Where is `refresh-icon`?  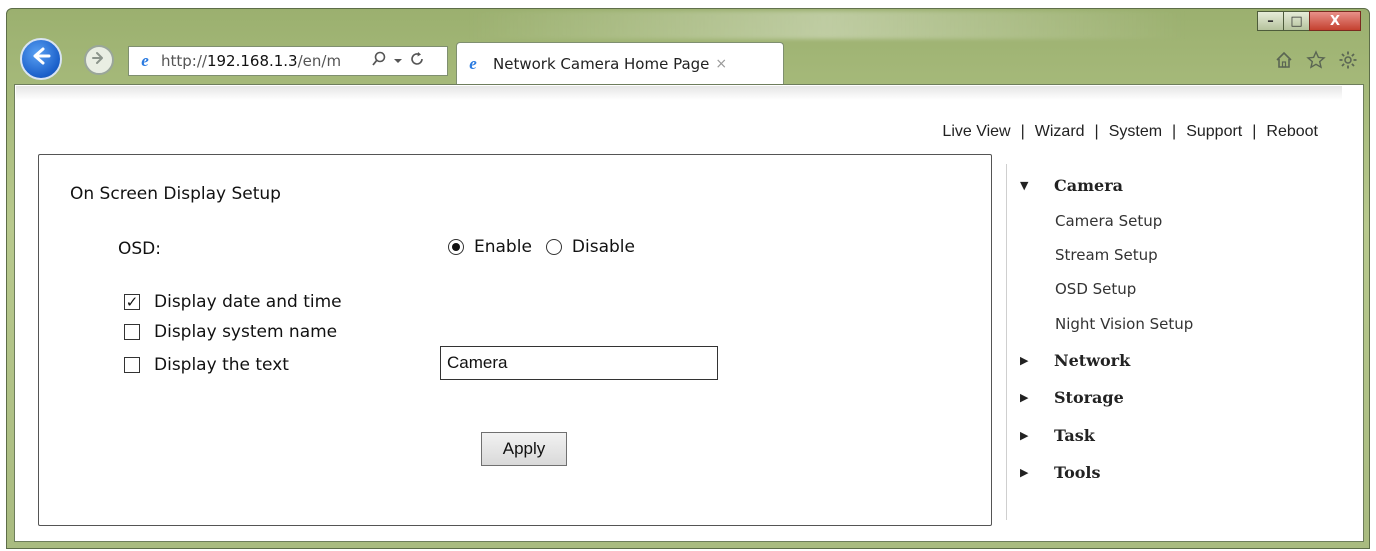 refresh-icon is located at coordinates (417, 61).